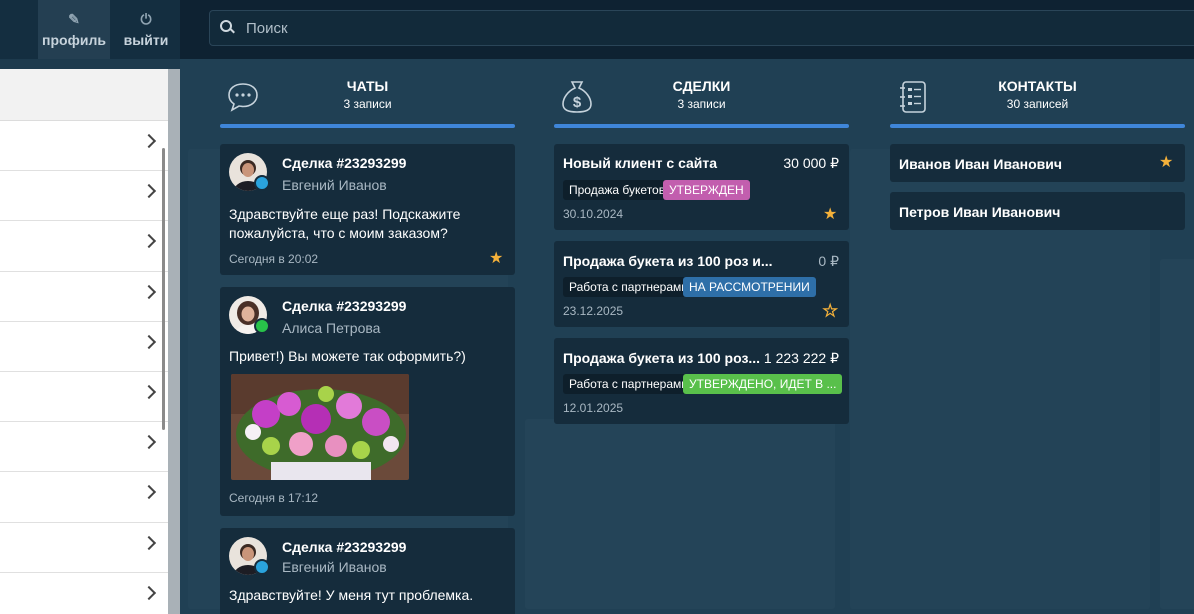 The image size is (1194, 614). What do you see at coordinates (274, 259) in the screenshot?
I see `chat-time: Сегодня в 20:02` at bounding box center [274, 259].